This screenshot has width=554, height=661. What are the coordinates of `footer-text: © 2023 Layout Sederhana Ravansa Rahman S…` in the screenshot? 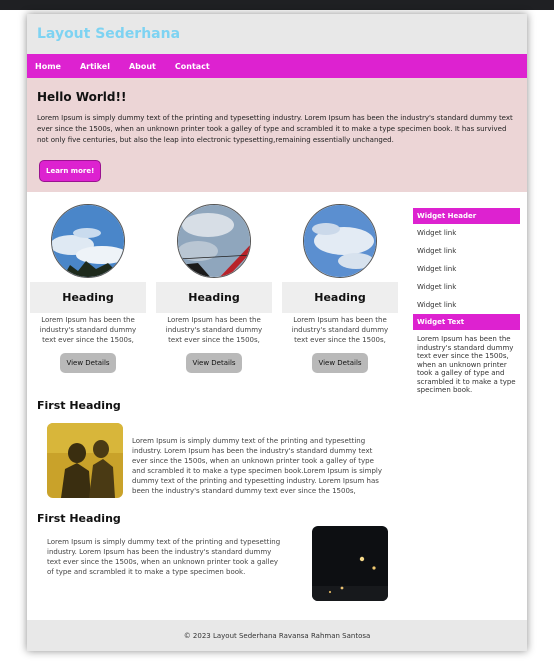 It's located at (277, 635).